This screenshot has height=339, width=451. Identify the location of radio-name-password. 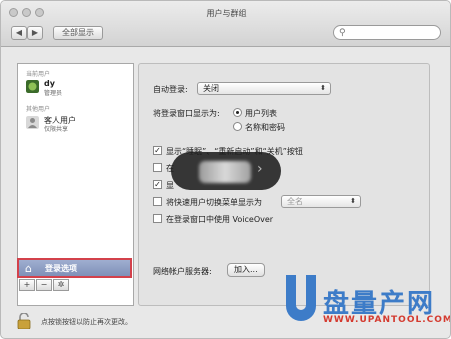
(237, 126).